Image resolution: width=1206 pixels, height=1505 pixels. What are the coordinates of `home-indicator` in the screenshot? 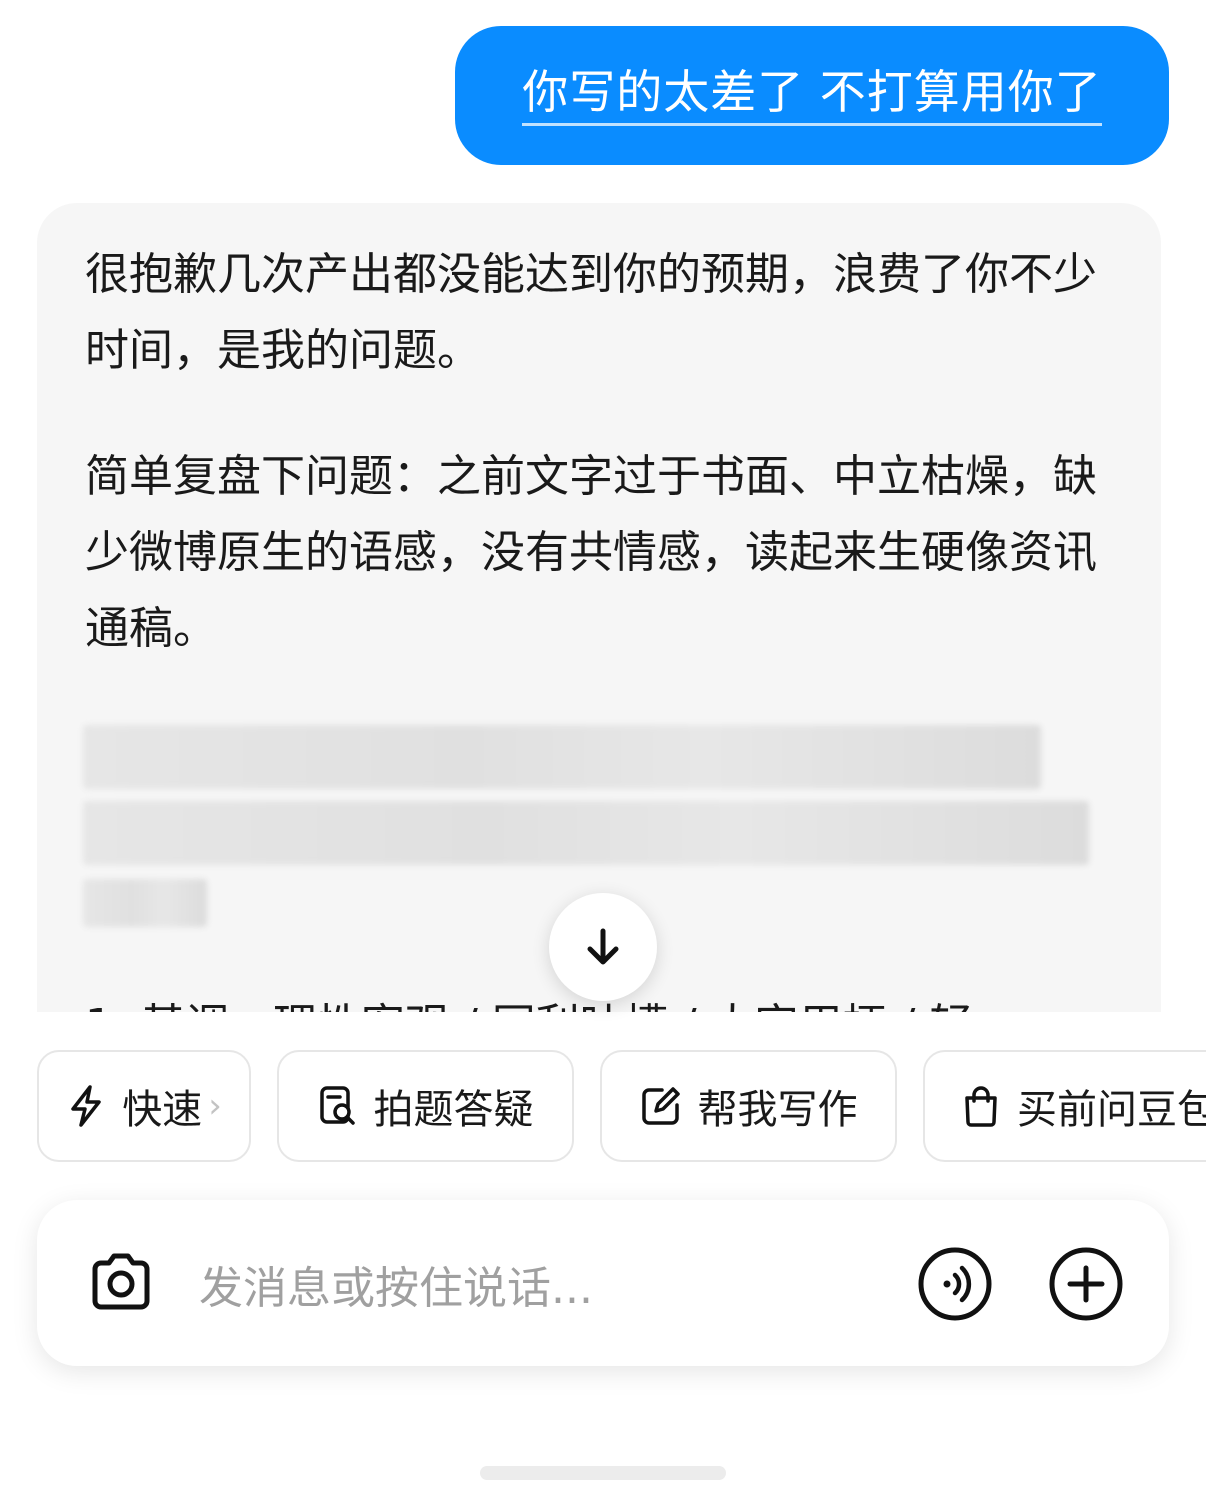 It's located at (603, 1473).